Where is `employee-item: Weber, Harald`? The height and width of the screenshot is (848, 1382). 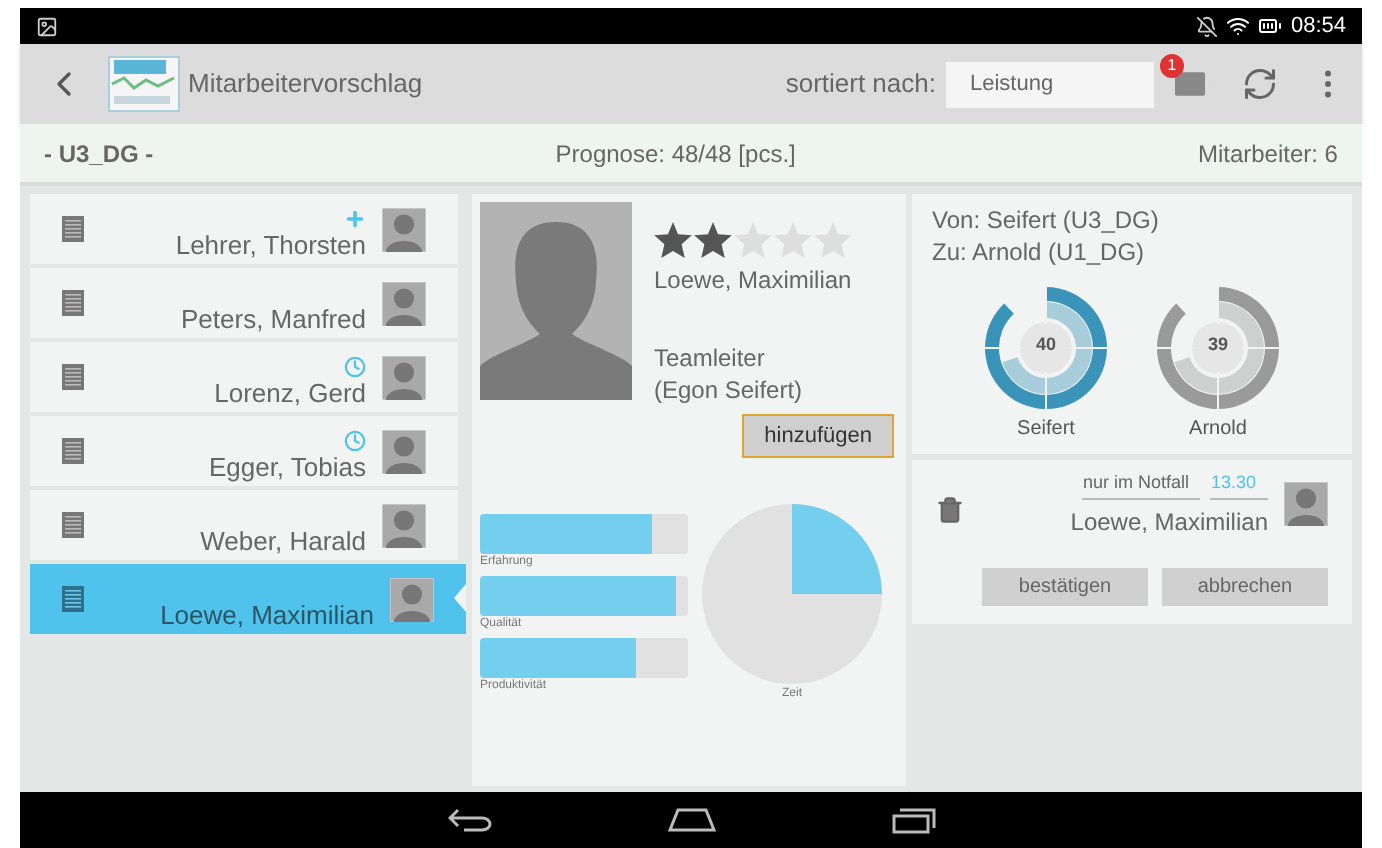 employee-item: Weber, Harald is located at coordinates (244, 525).